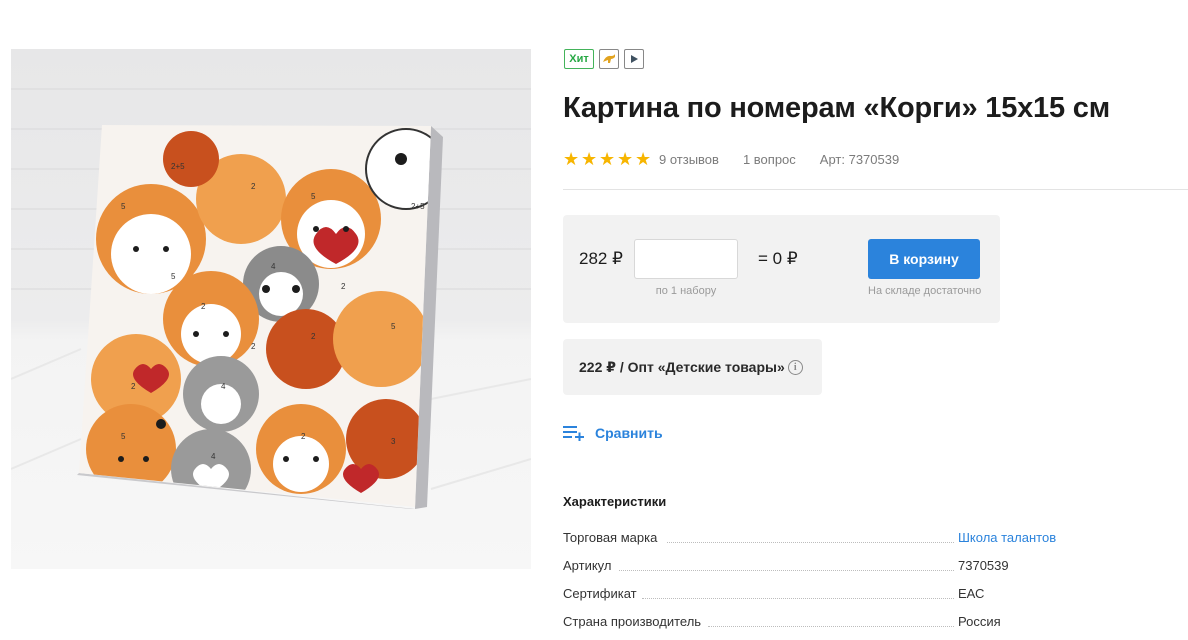  What do you see at coordinates (875, 189) in the screenshot?
I see `divider` at bounding box center [875, 189].